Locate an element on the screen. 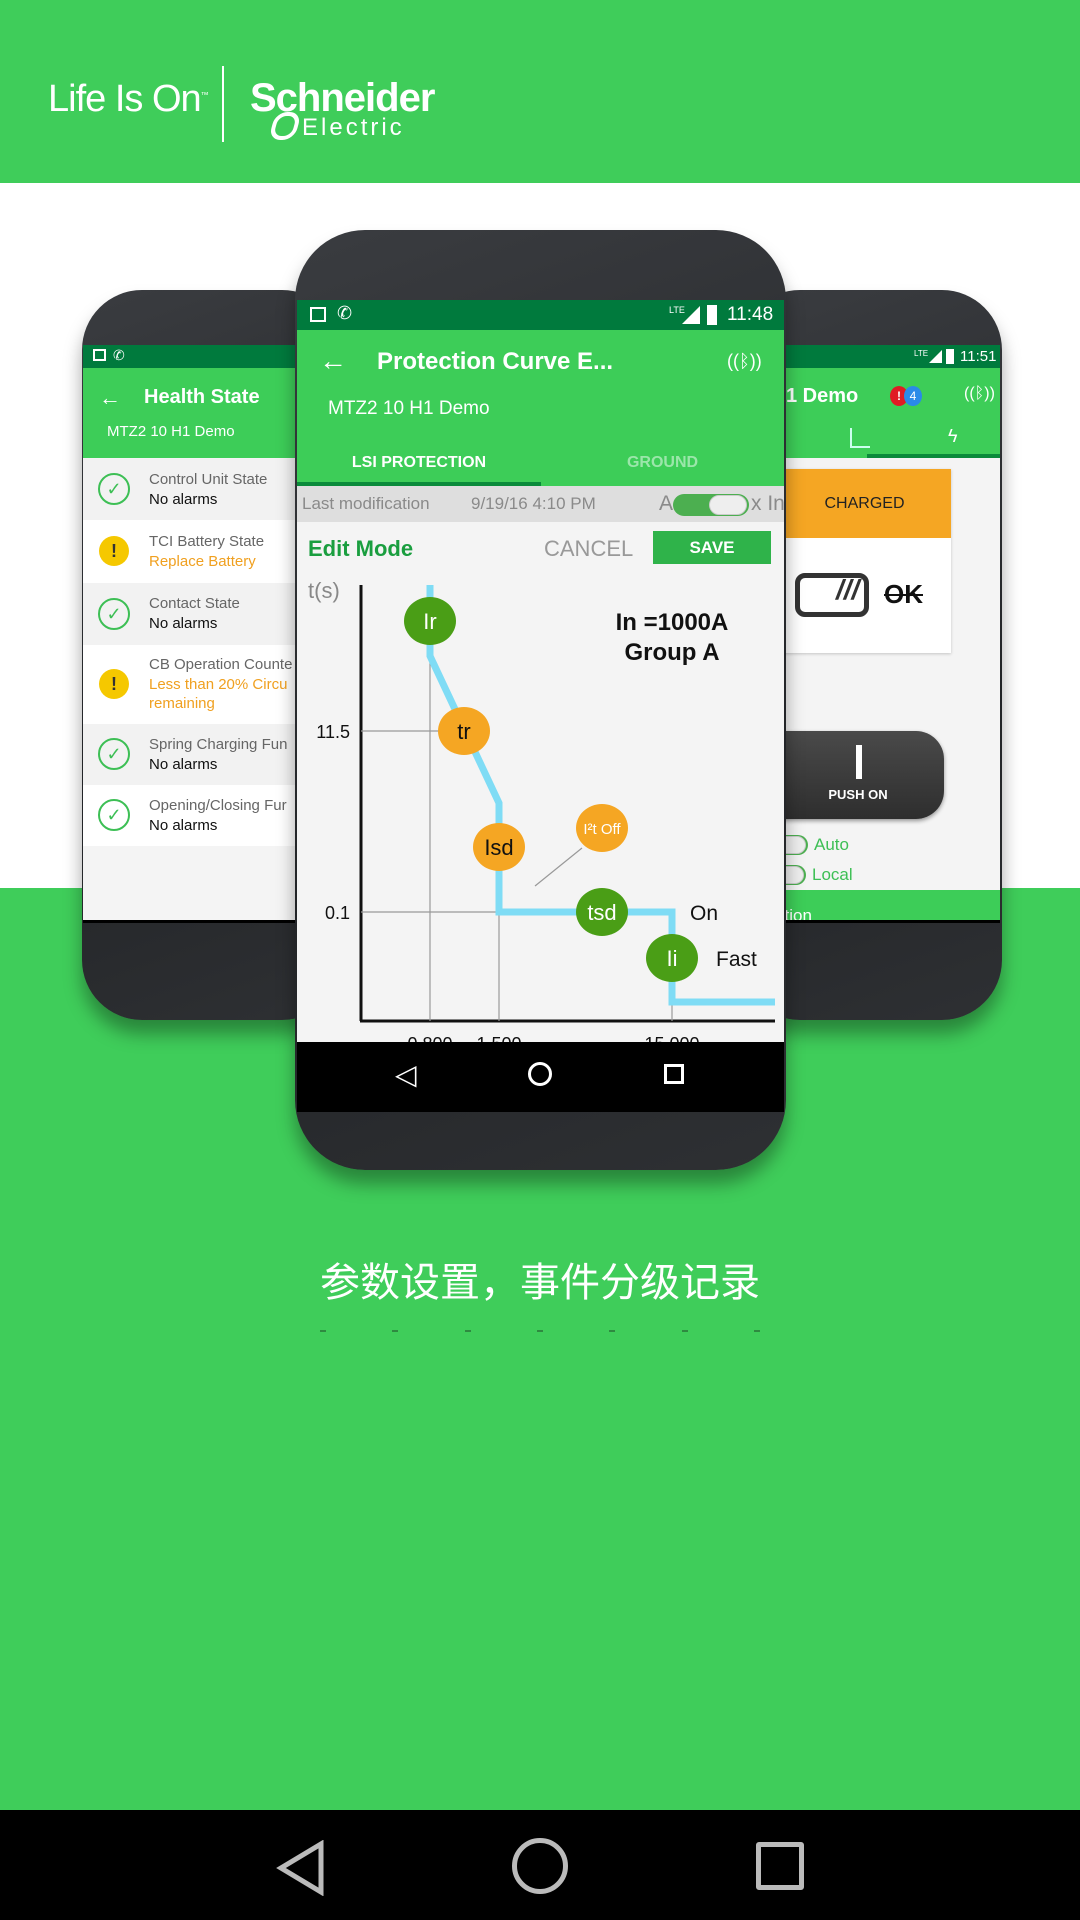 The width and height of the screenshot is (1080, 1920). push-on-label: PUSH ON is located at coordinates (858, 794).